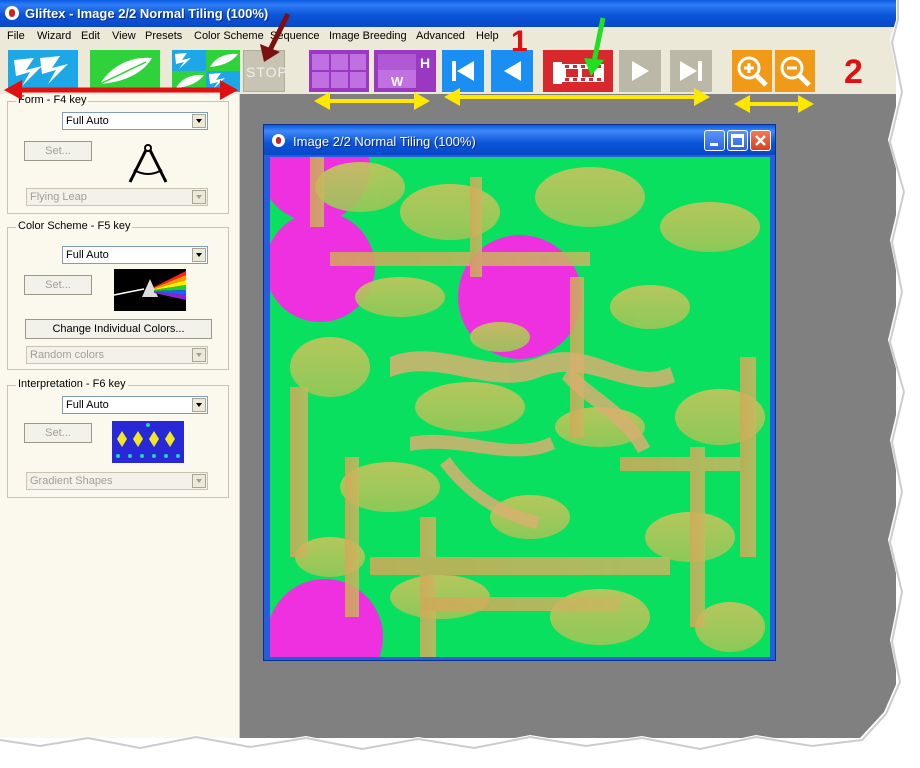 This screenshot has width=920, height=768. Describe the element at coordinates (384, 141) in the screenshot. I see `image-window-title: Image 2/2 Normal Tiling (100%)` at that location.